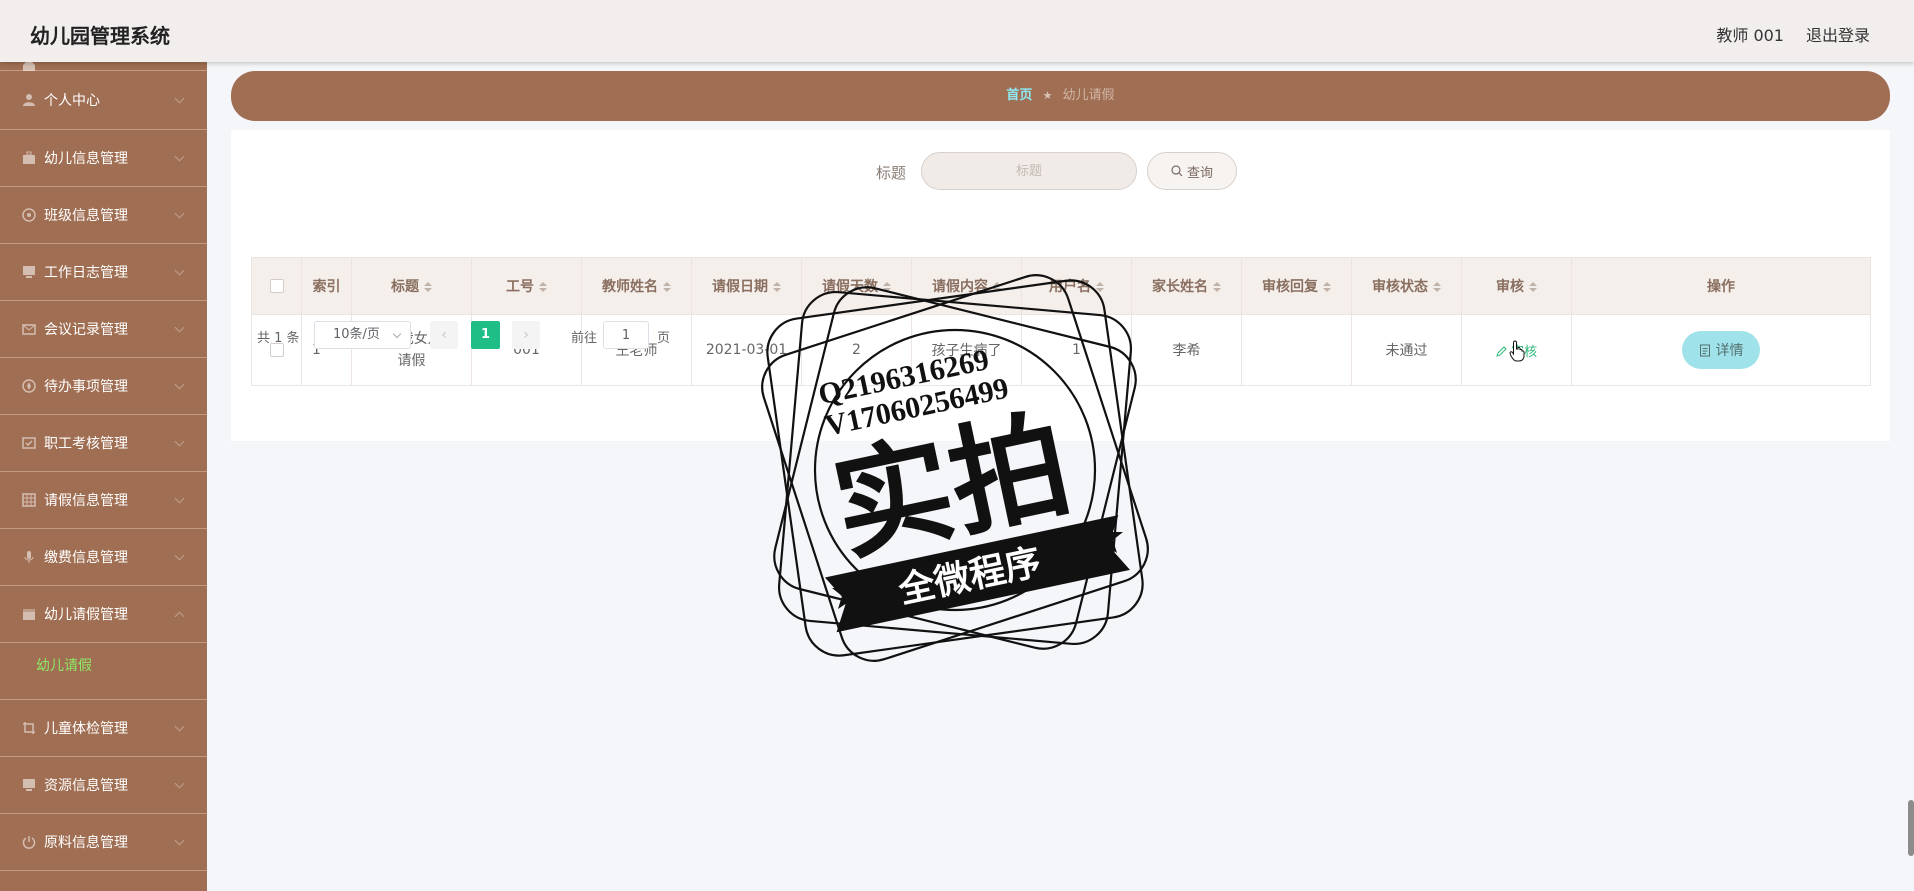 This screenshot has width=1914, height=891. I want to click on sidebar-item-child-info: 幼儿信息管理, so click(103, 158).